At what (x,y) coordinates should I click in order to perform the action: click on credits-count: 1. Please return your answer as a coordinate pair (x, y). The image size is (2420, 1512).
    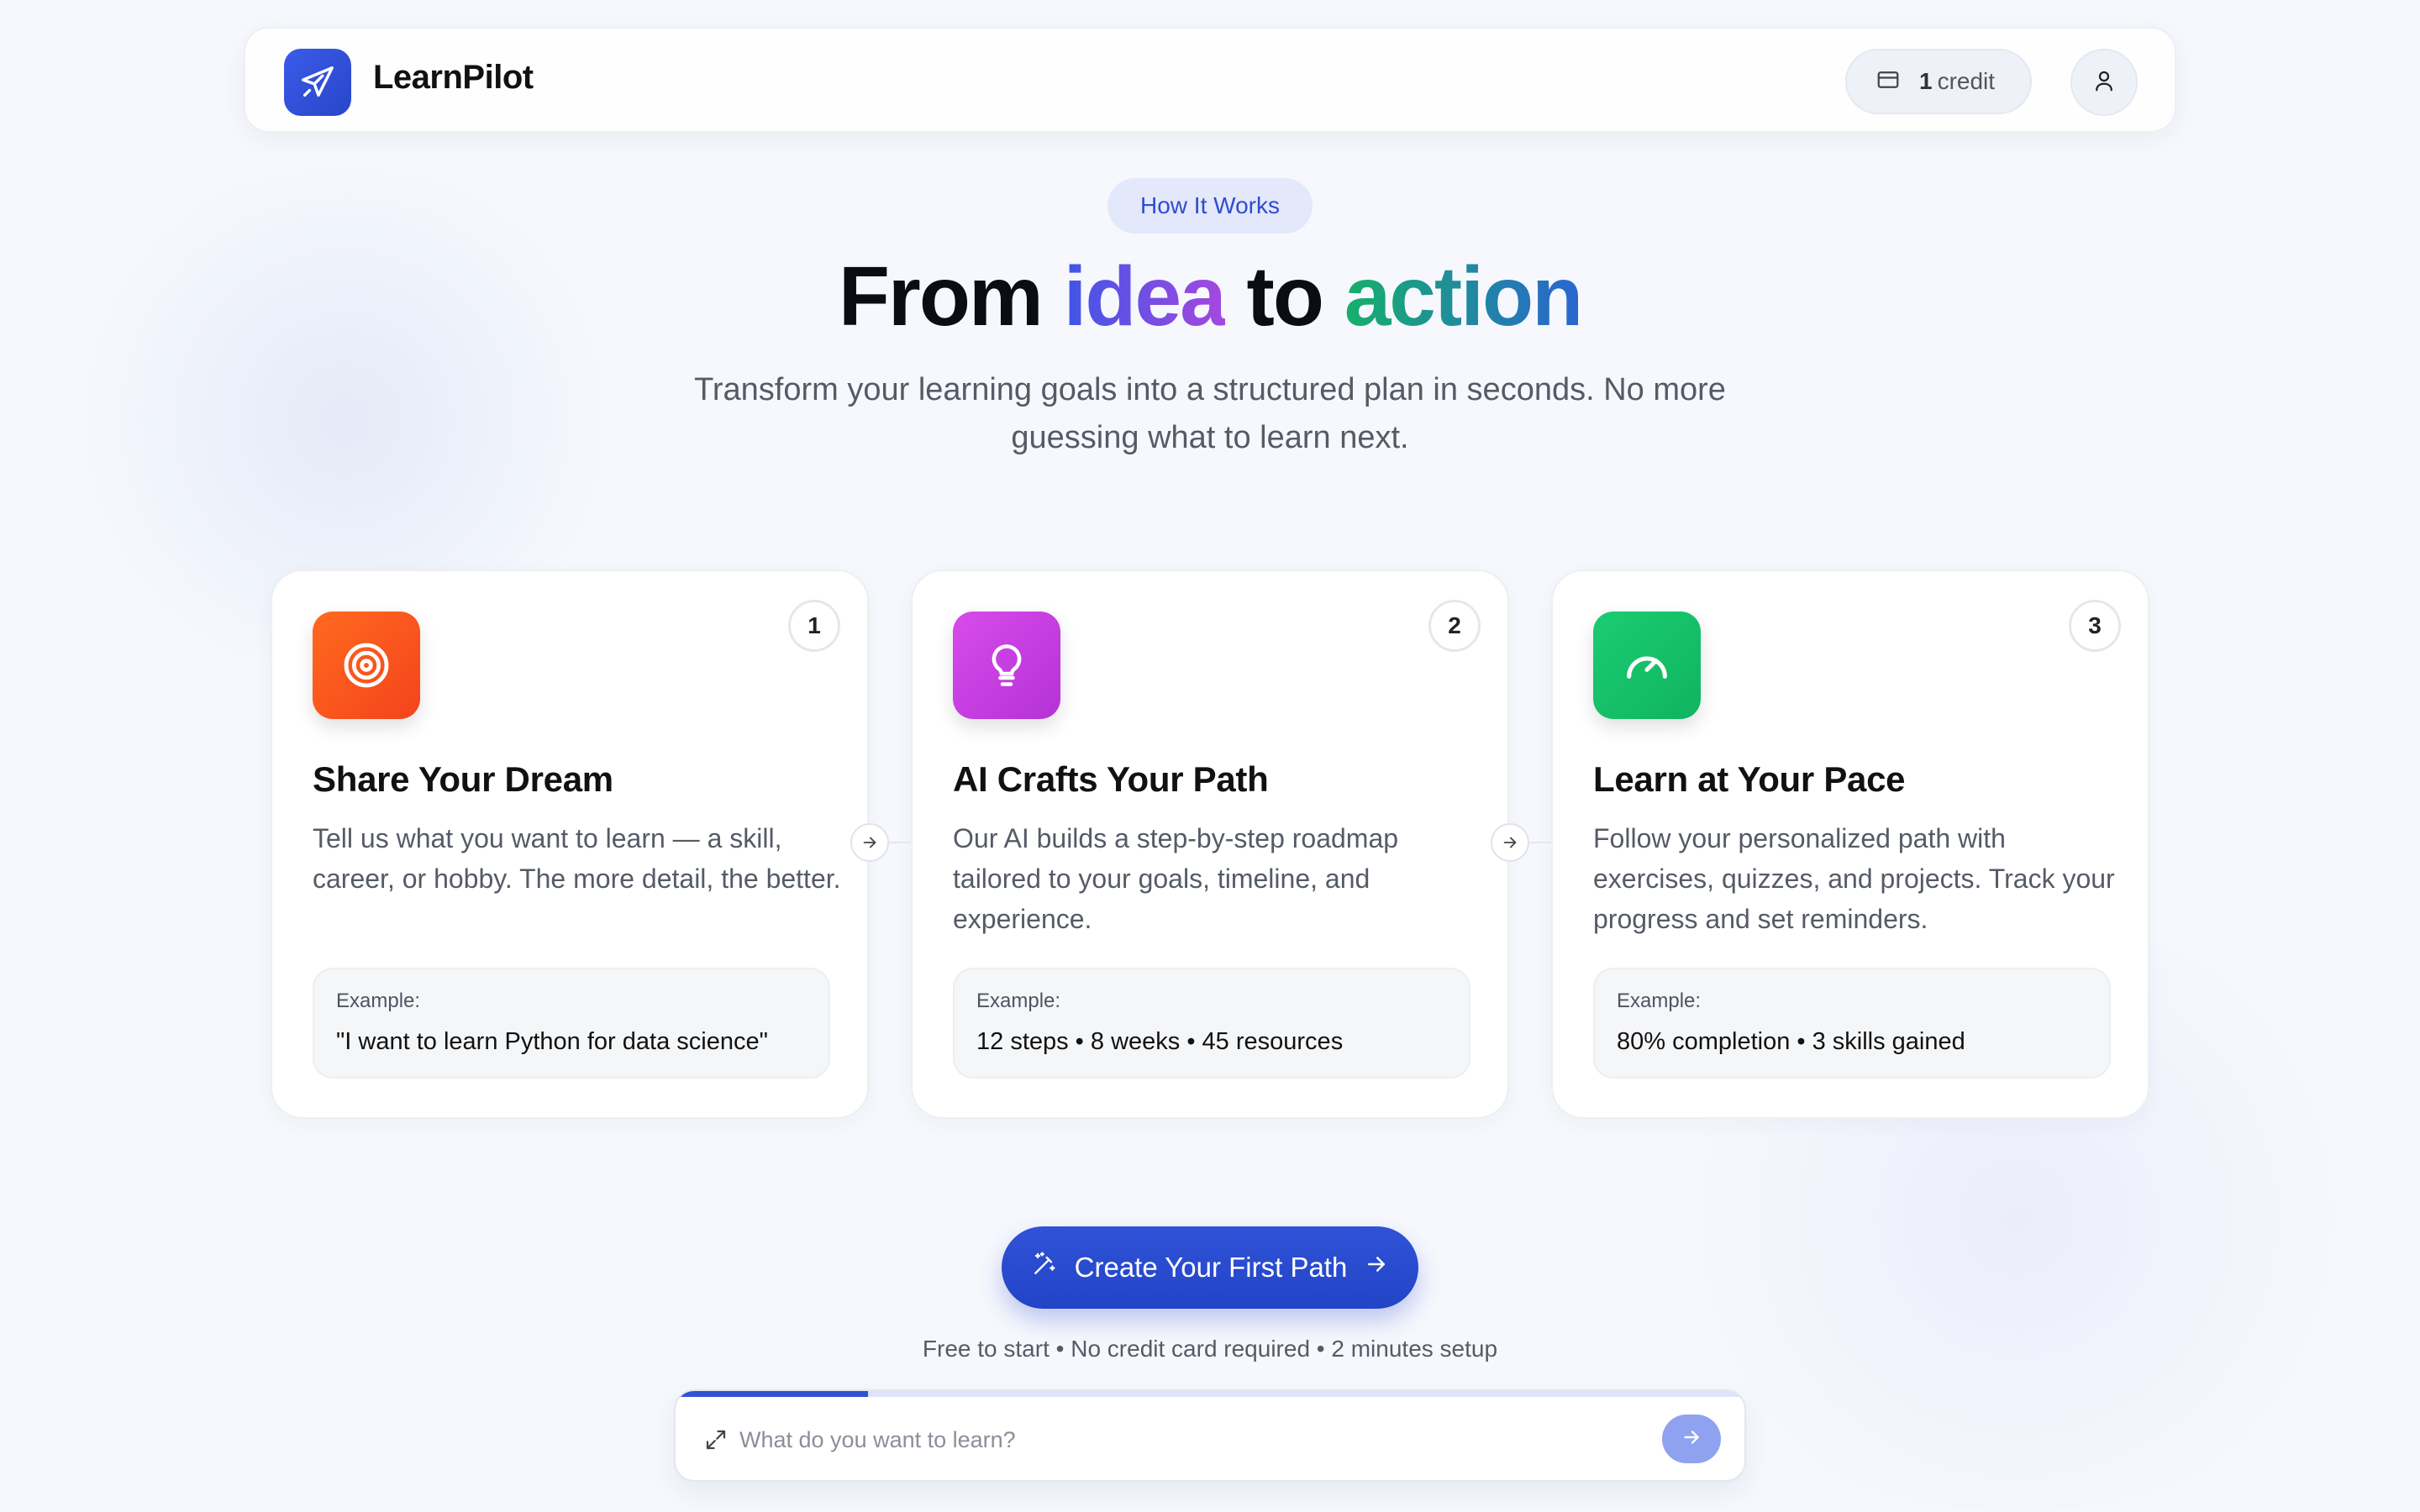
    Looking at the image, I should click on (1926, 81).